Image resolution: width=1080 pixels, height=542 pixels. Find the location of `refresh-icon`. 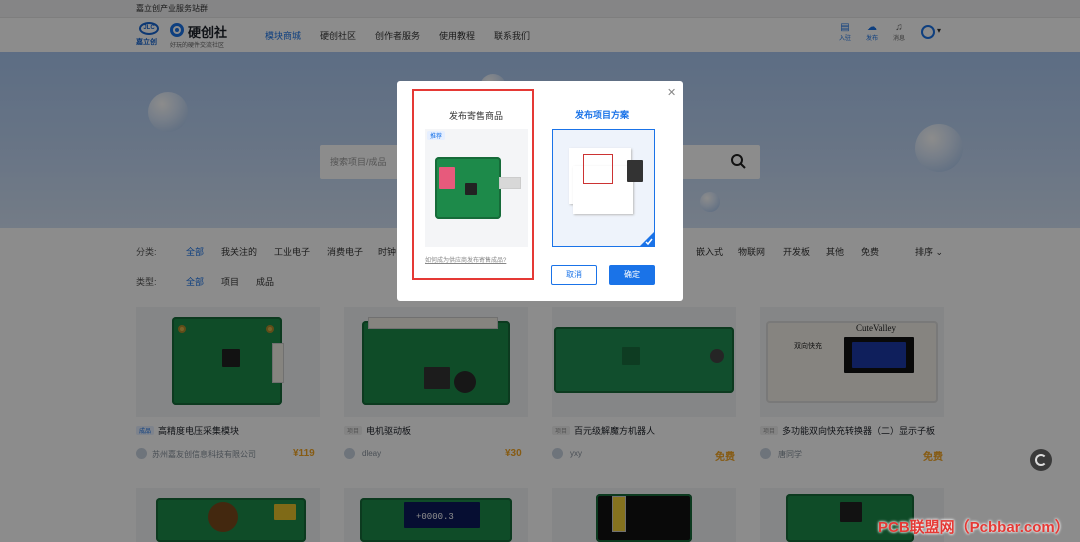

refresh-icon is located at coordinates (1041, 460).